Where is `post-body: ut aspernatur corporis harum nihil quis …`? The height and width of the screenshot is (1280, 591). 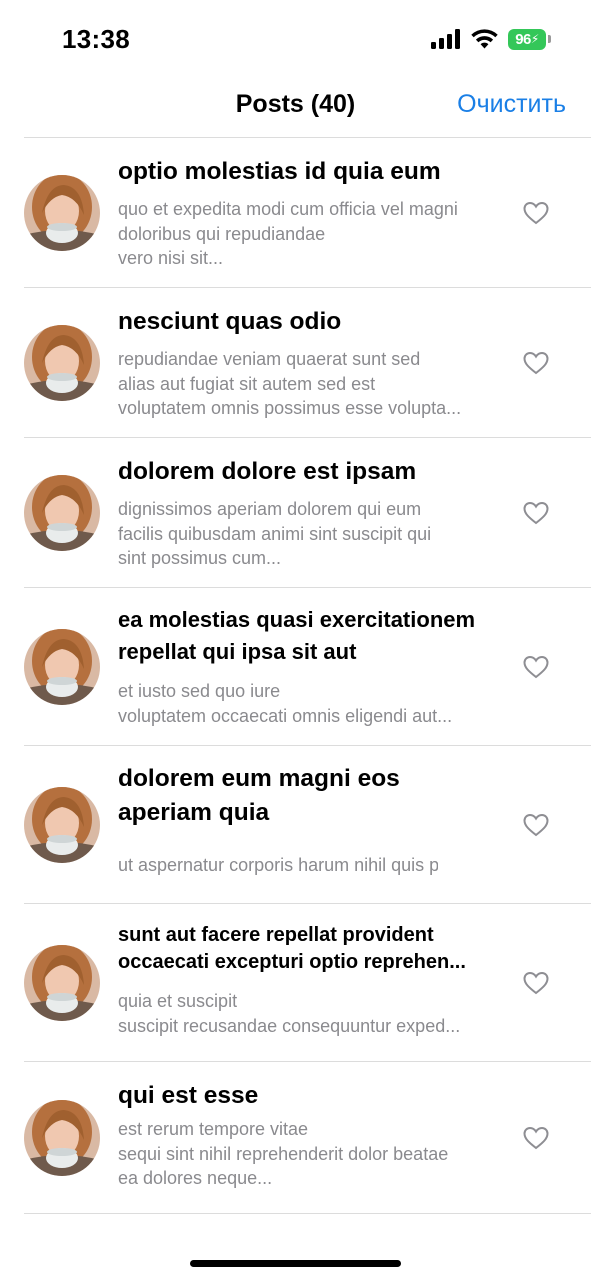
post-body: ut aspernatur corporis harum nihil quis … is located at coordinates (278, 865).